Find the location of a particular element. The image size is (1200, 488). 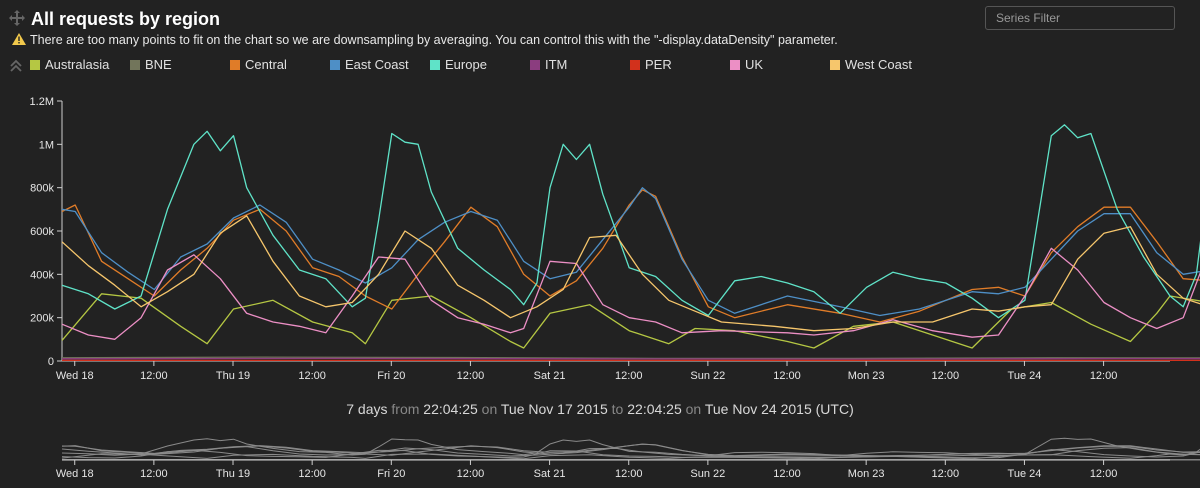

legend-item-bne: BNE is located at coordinates (151, 64).